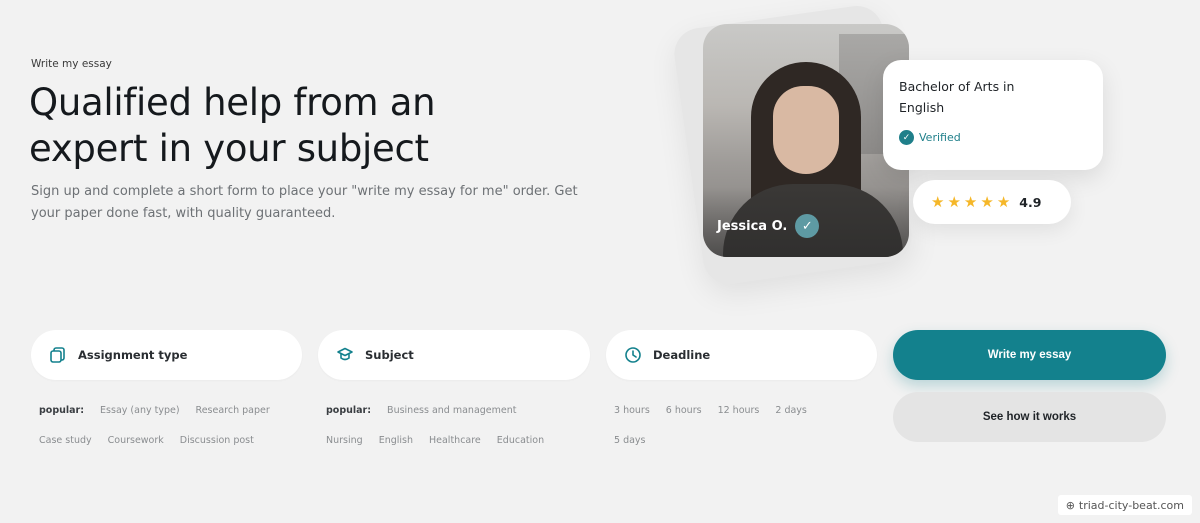 This screenshot has height=523, width=1200. I want to click on expert-degree: Bachelor of Arts in English, so click(957, 97).